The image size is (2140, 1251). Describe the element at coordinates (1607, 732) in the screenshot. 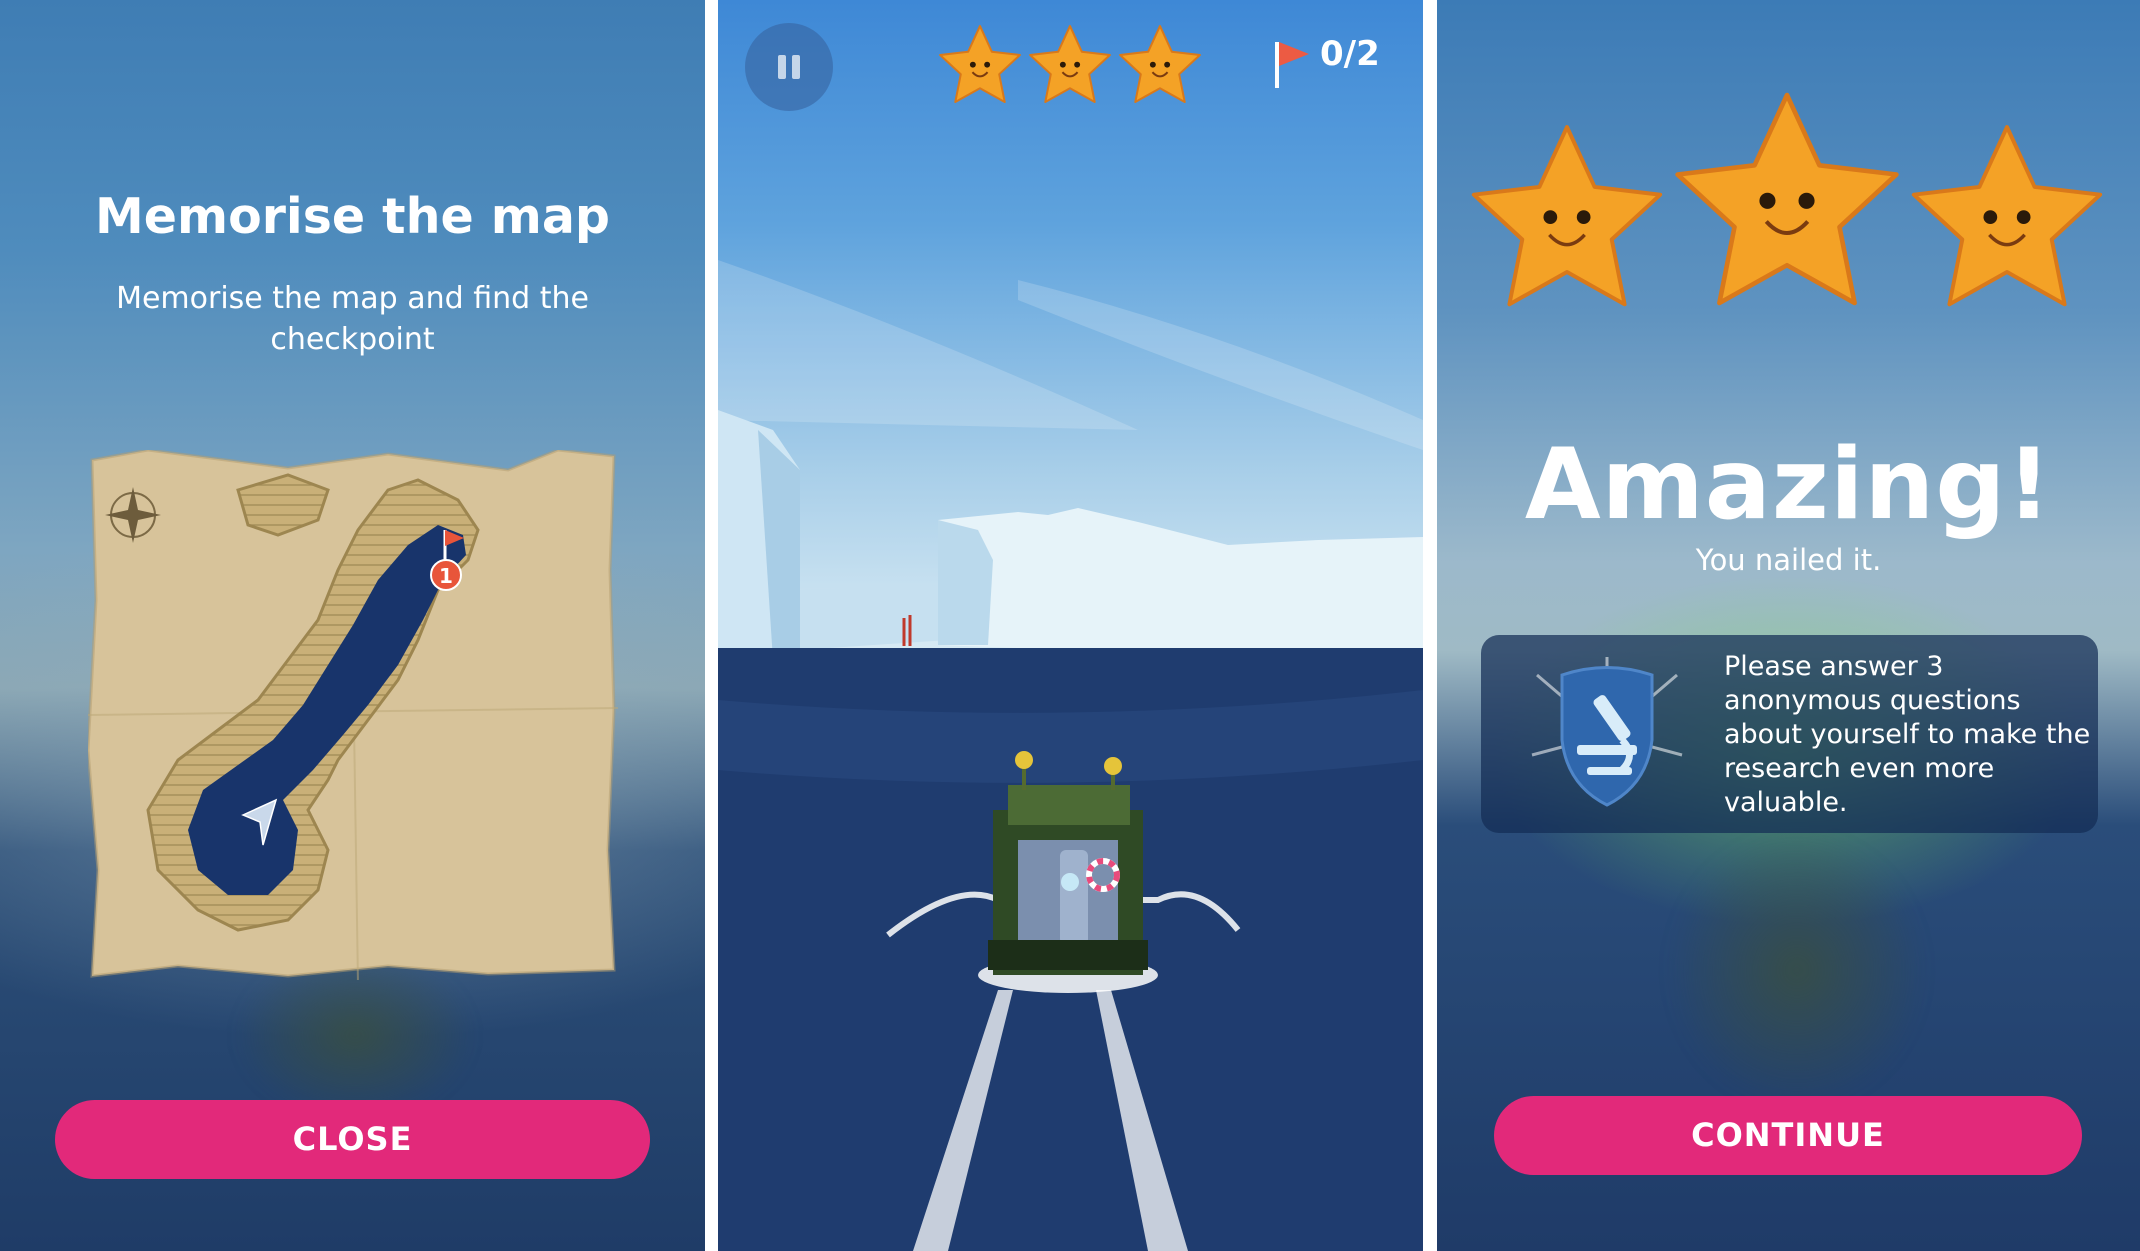

I see `microscope-badge` at that location.